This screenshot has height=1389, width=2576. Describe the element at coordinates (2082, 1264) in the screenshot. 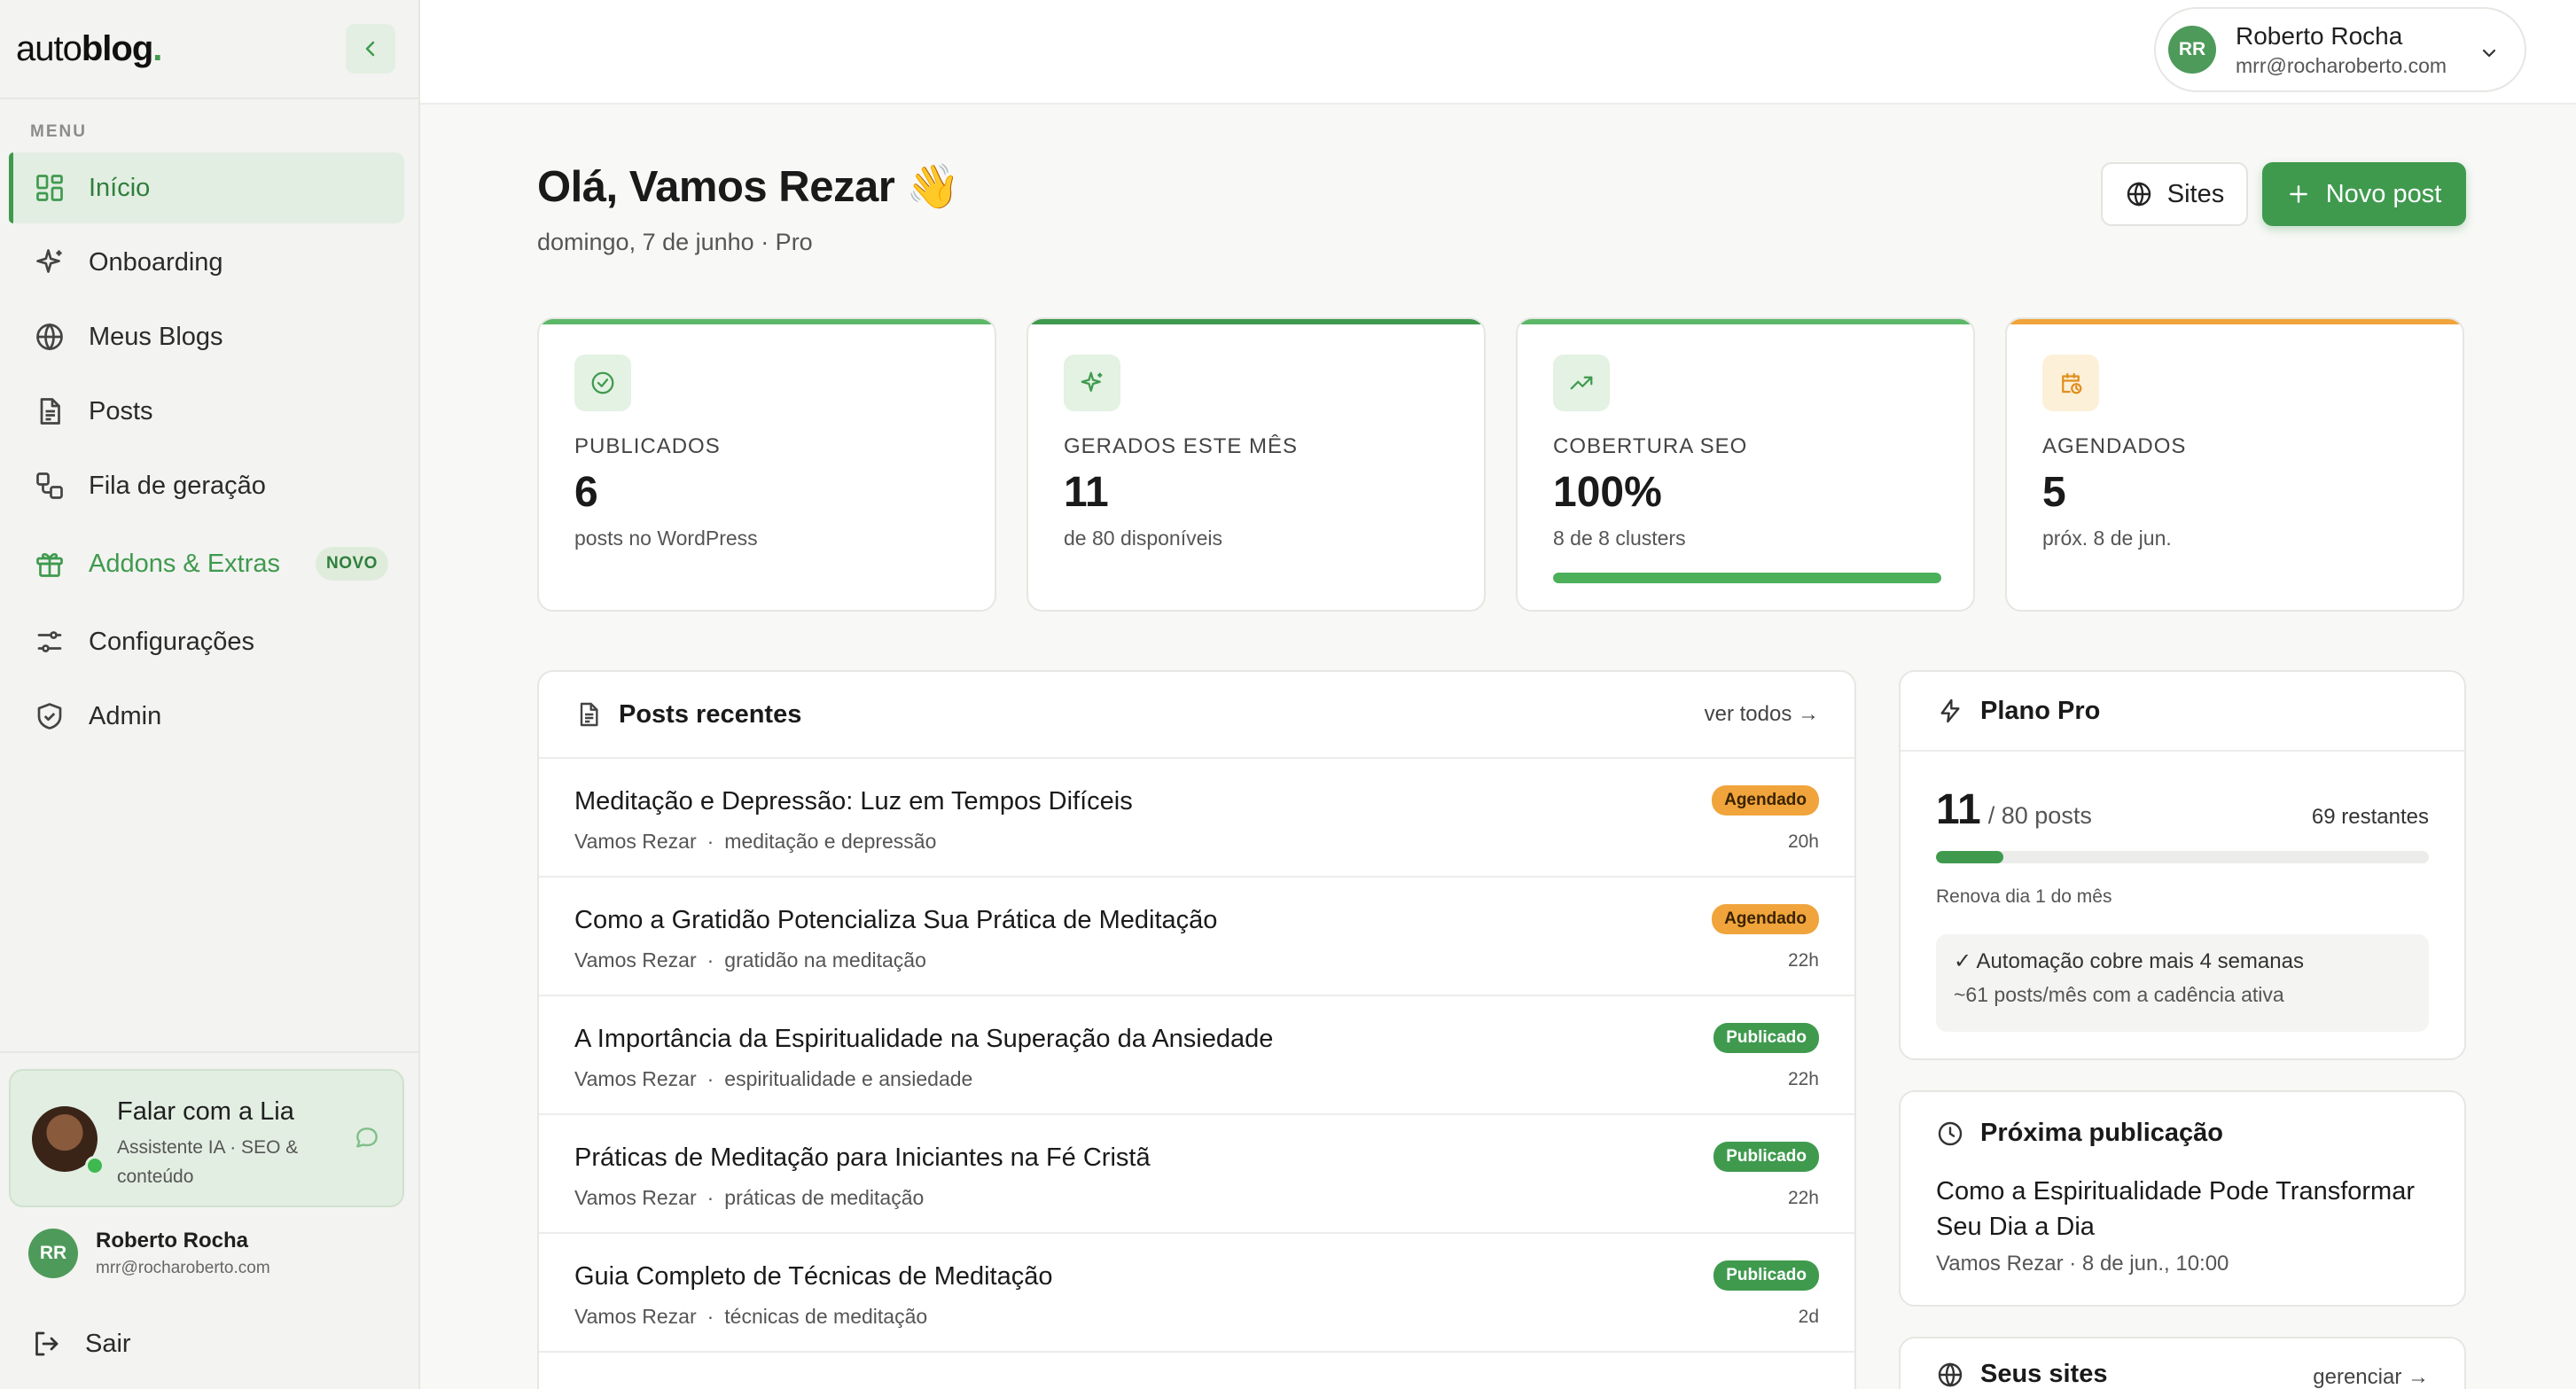

I see `next-post-meta: Vamos Rezar · 8 de jun., 10:00` at that location.